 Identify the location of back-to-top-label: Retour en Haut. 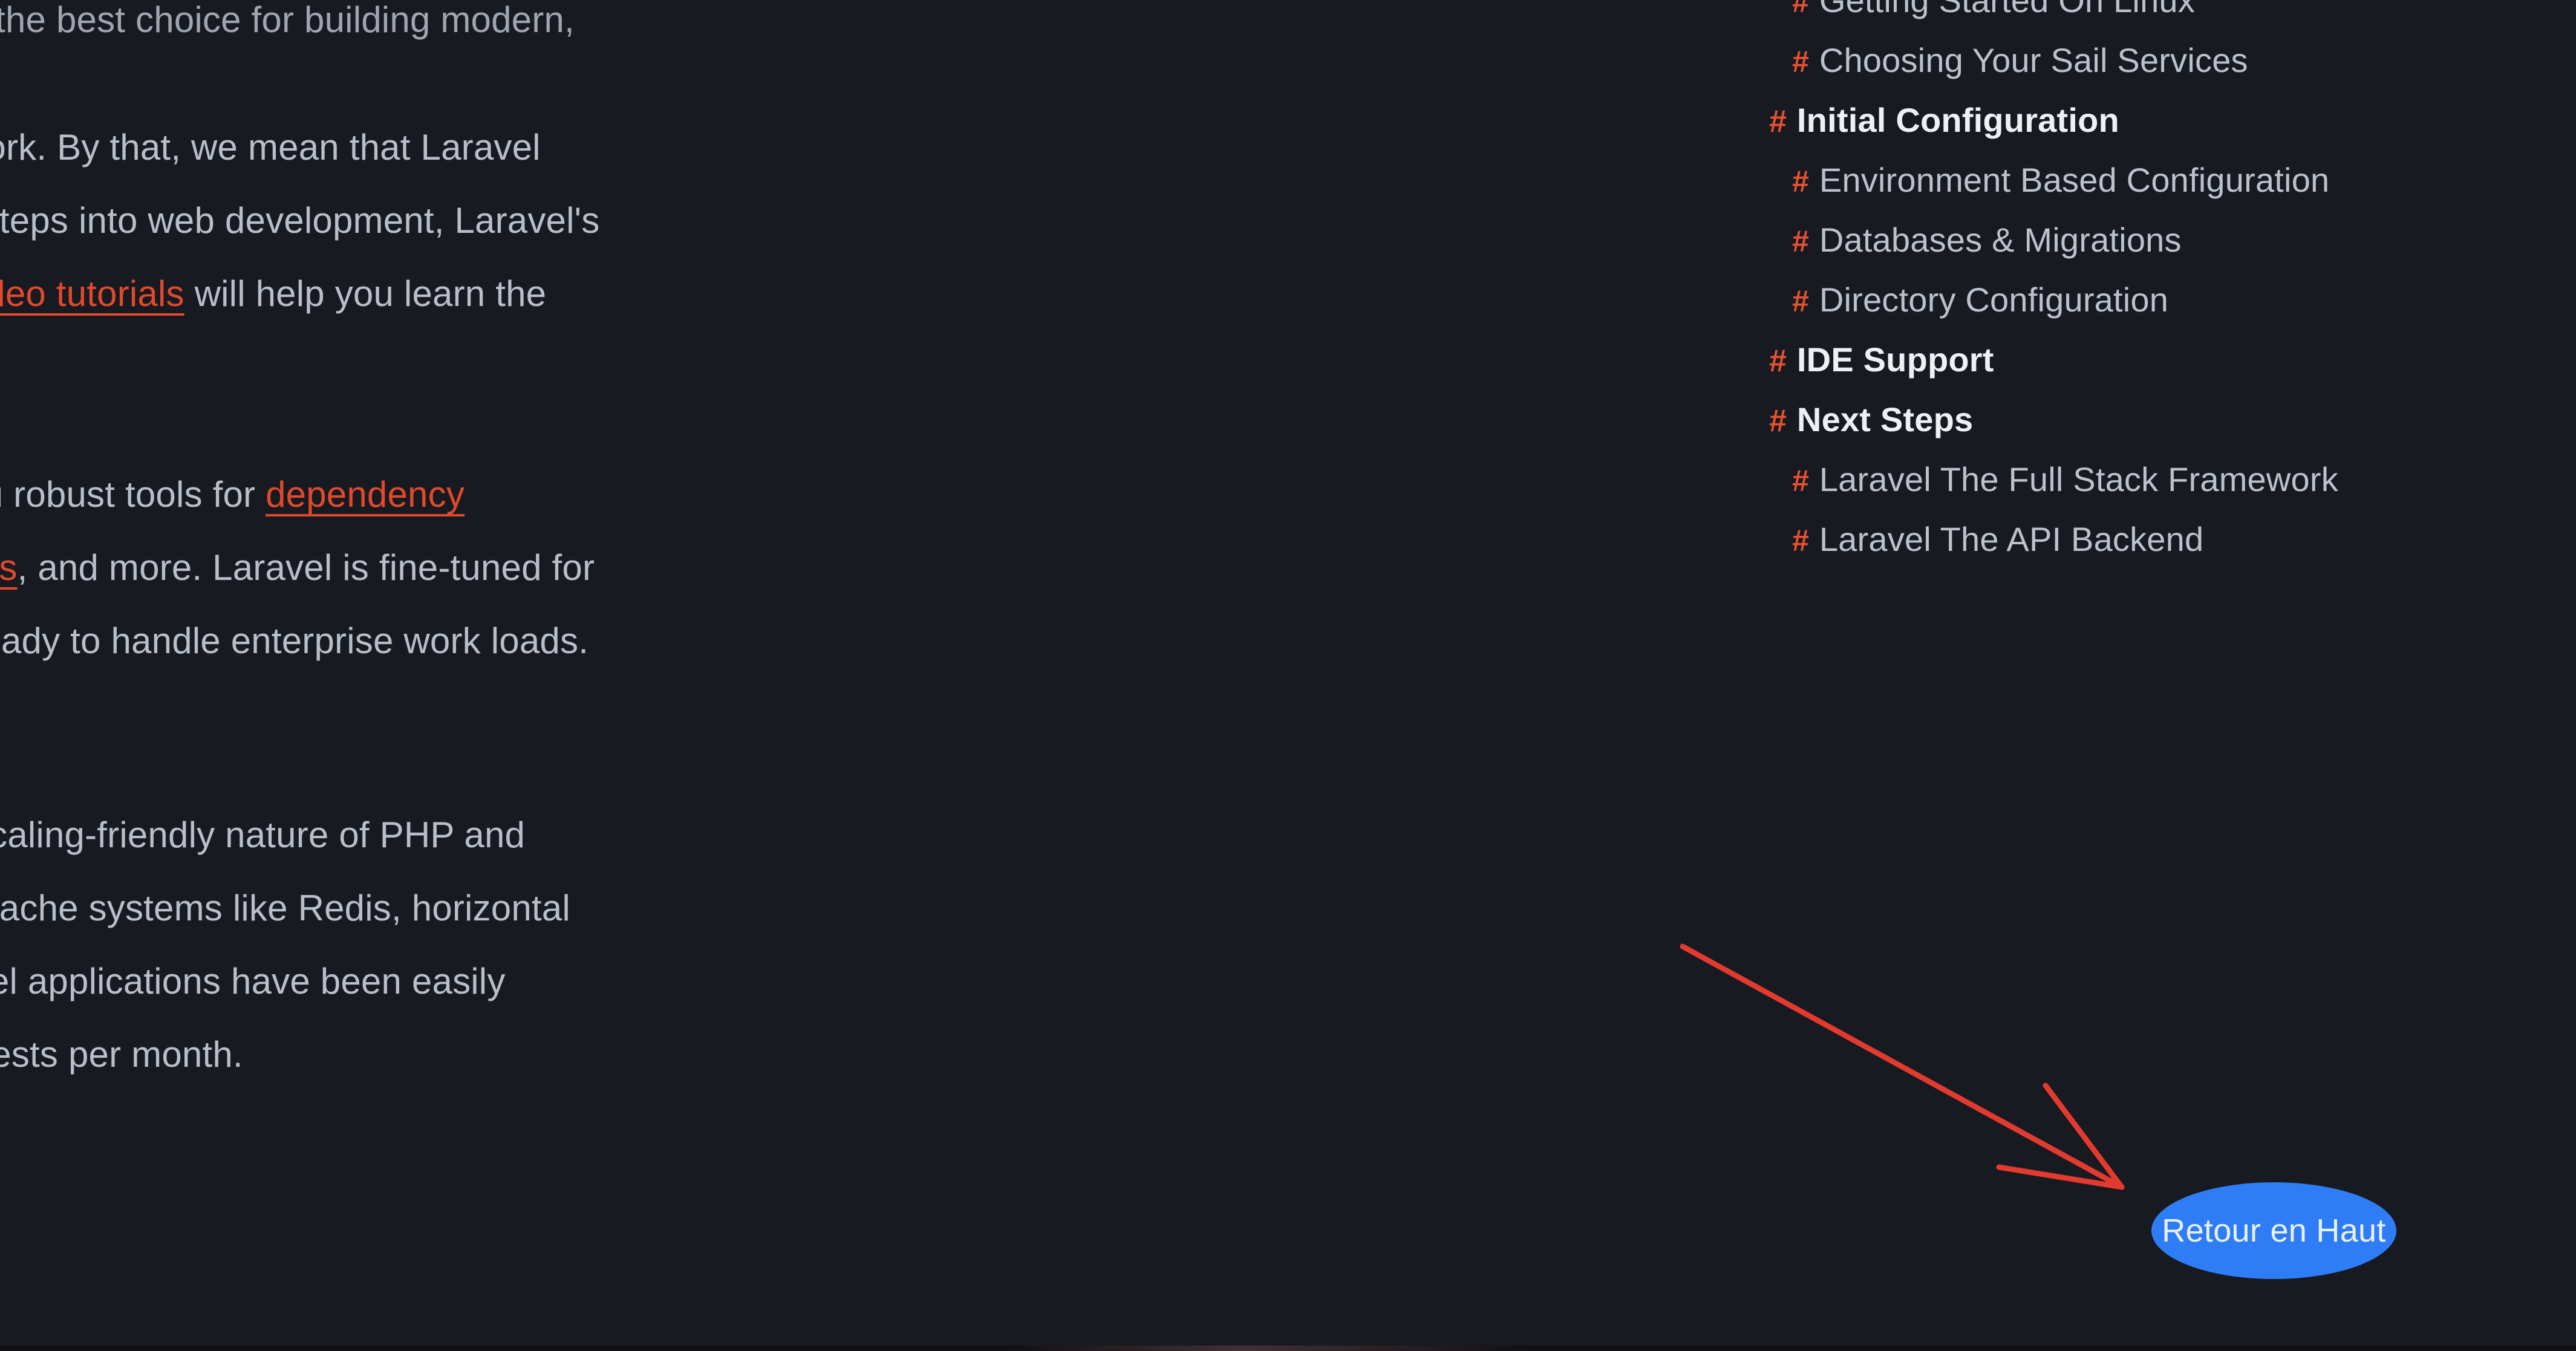
(2274, 1231).